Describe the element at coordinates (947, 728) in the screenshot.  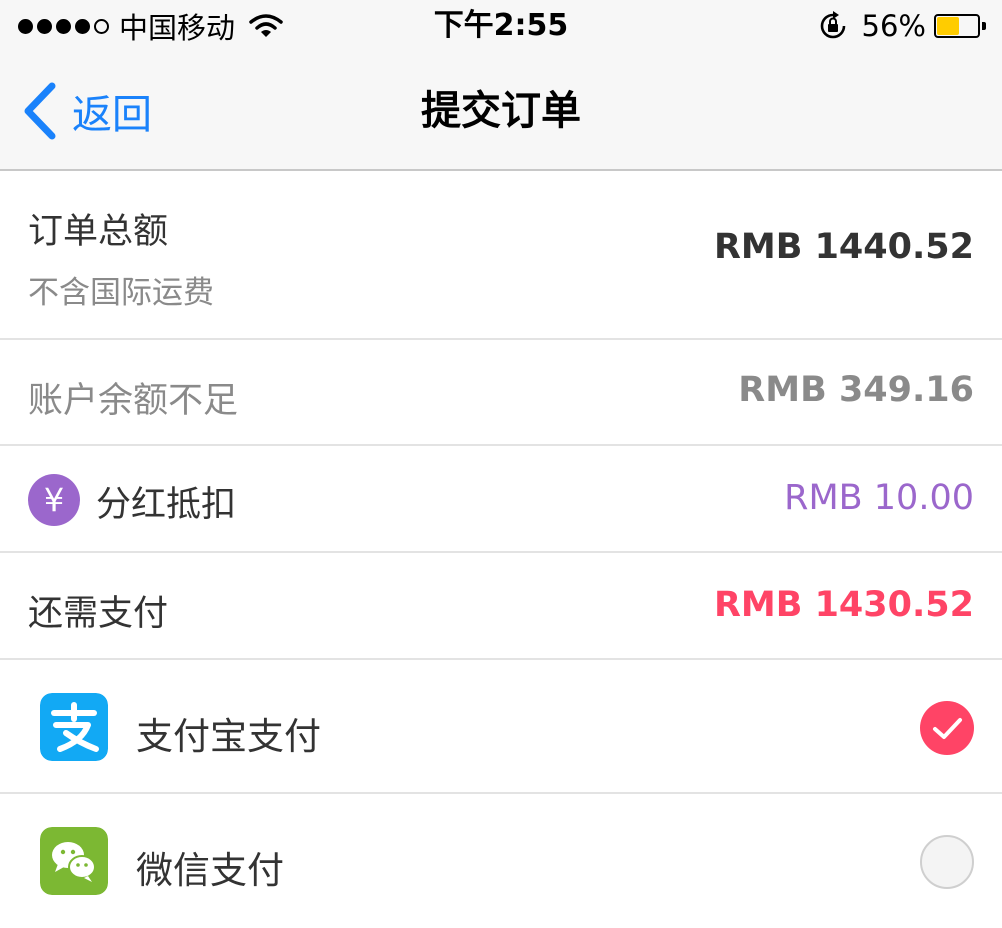
I see `alipay-radio-checked-icon` at that location.